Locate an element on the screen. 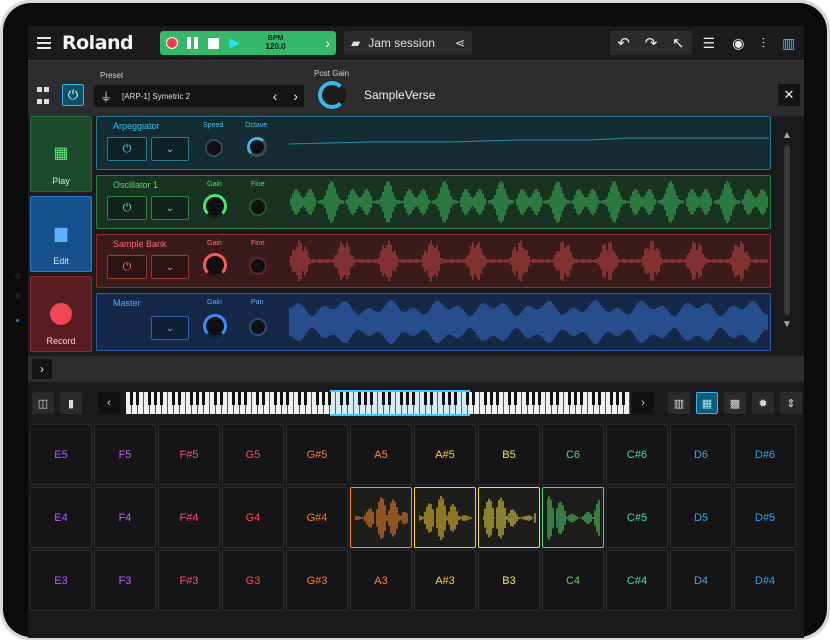 This screenshot has width=830, height=640. note-pad: F3 is located at coordinates (125, 580).